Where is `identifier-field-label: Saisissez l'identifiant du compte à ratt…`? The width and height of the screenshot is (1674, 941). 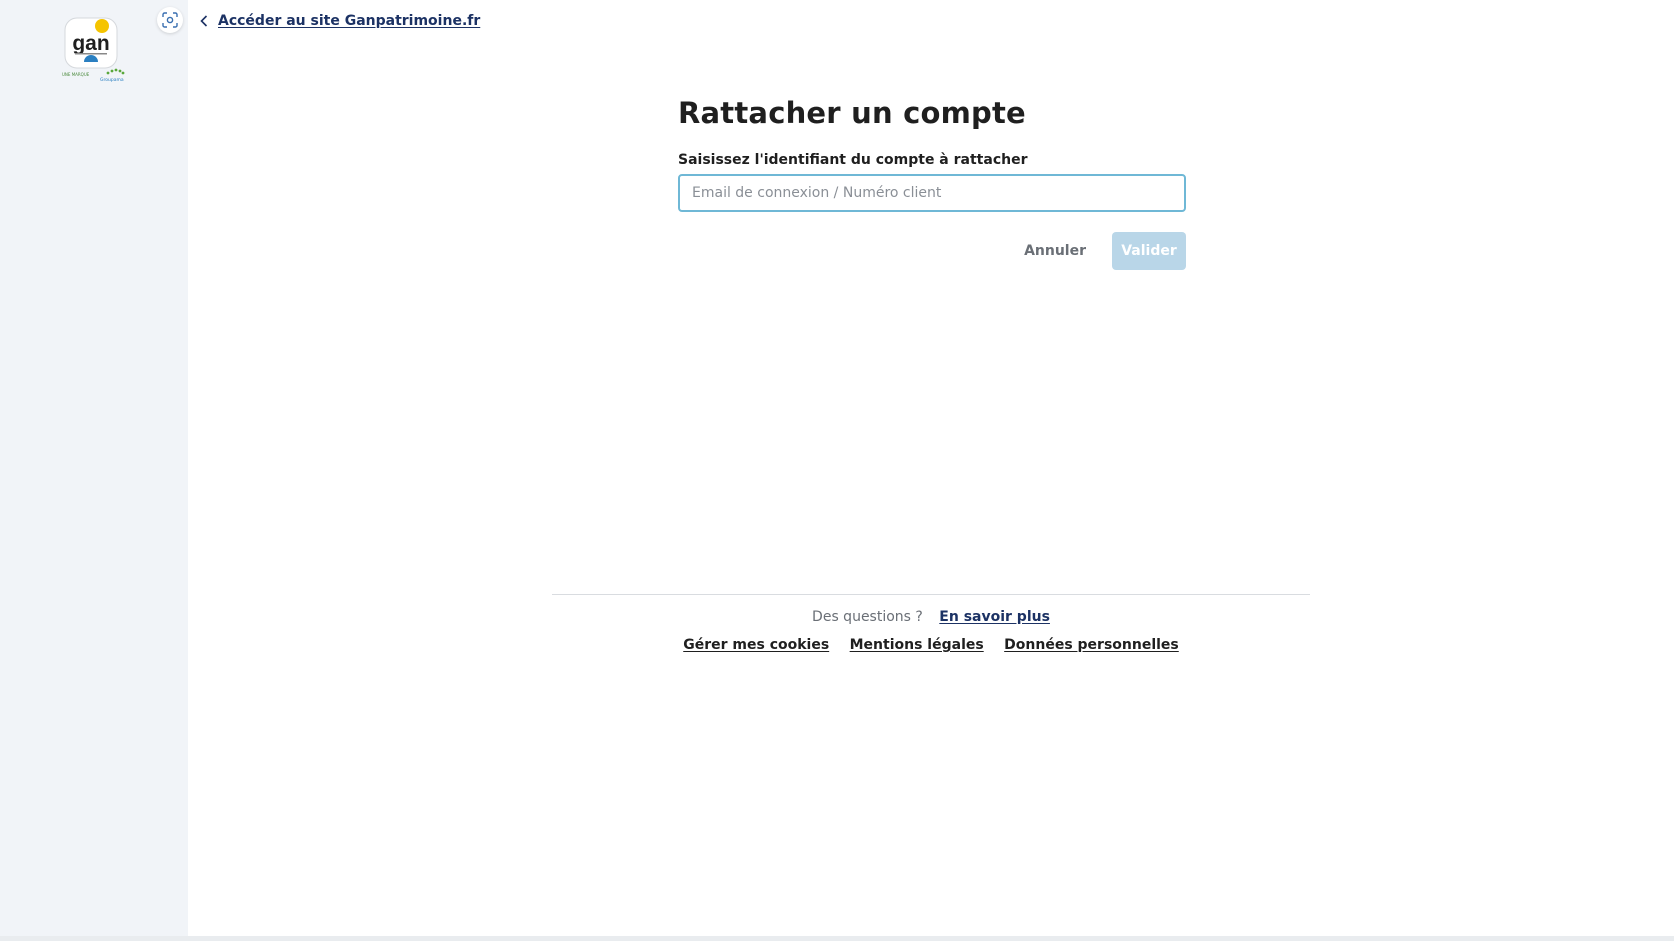 identifier-field-label: Saisissez l'identifiant du compte à ratt… is located at coordinates (853, 160).